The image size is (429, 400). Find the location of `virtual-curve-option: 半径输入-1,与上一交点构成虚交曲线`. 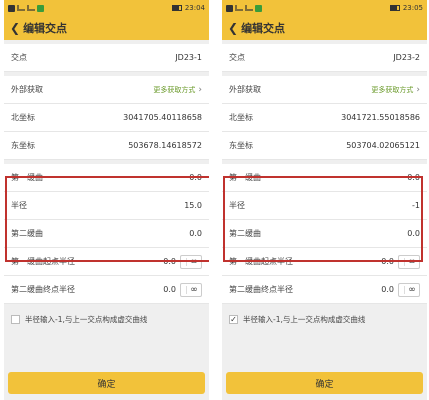

virtual-curve-option: 半径输入-1,与上一交点构成虚交曲线 is located at coordinates (106, 319).